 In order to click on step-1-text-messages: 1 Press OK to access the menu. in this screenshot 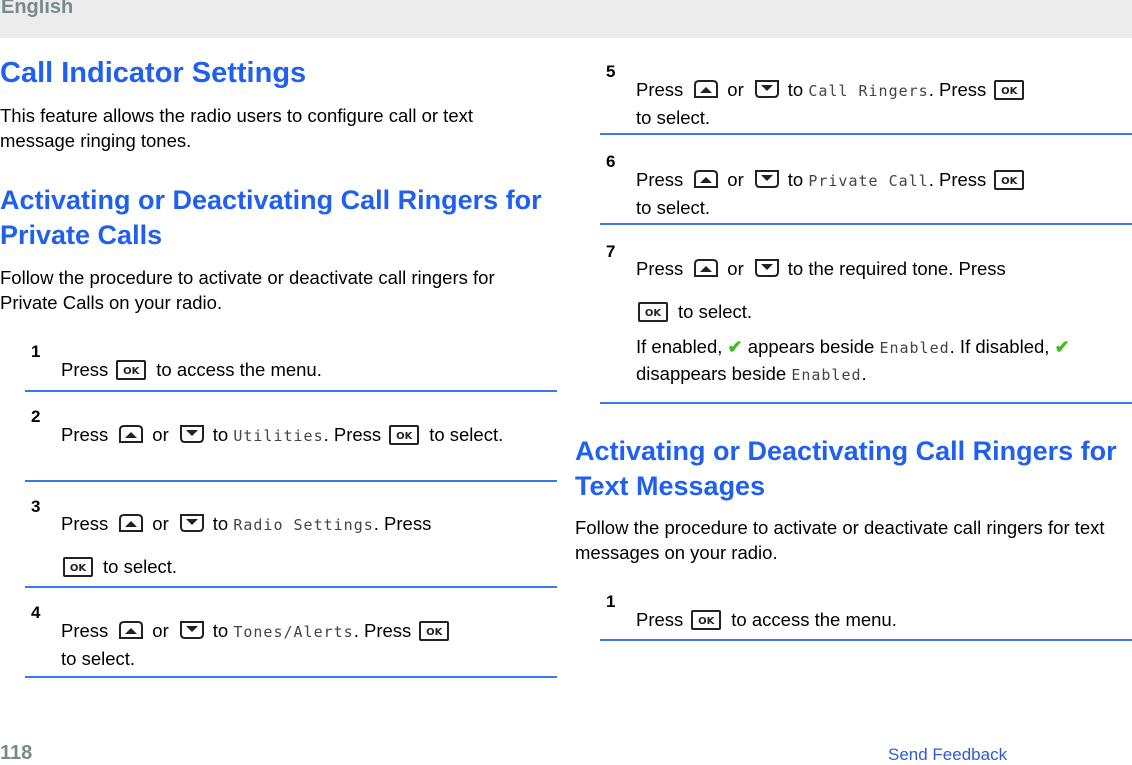, I will do `click(866, 616)`.